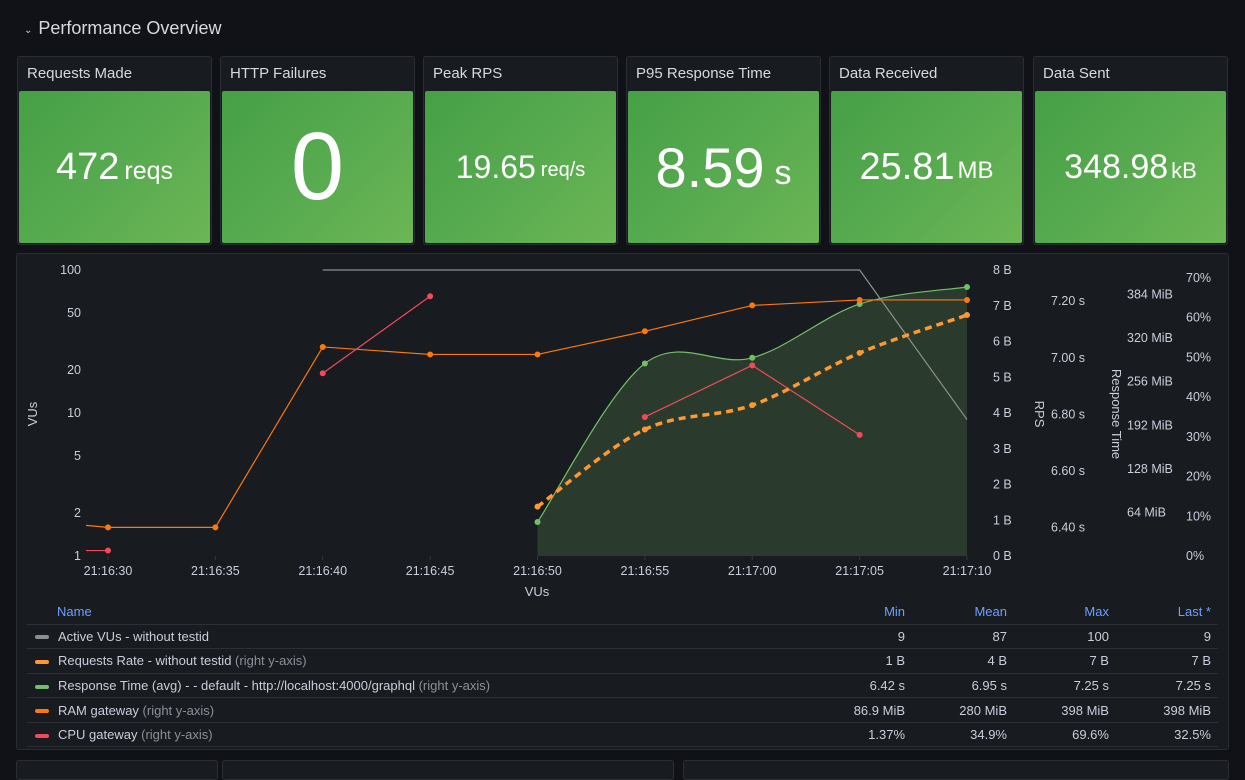 The height and width of the screenshot is (780, 1245). What do you see at coordinates (74, 313) in the screenshot?
I see `y-tick-label: 50` at bounding box center [74, 313].